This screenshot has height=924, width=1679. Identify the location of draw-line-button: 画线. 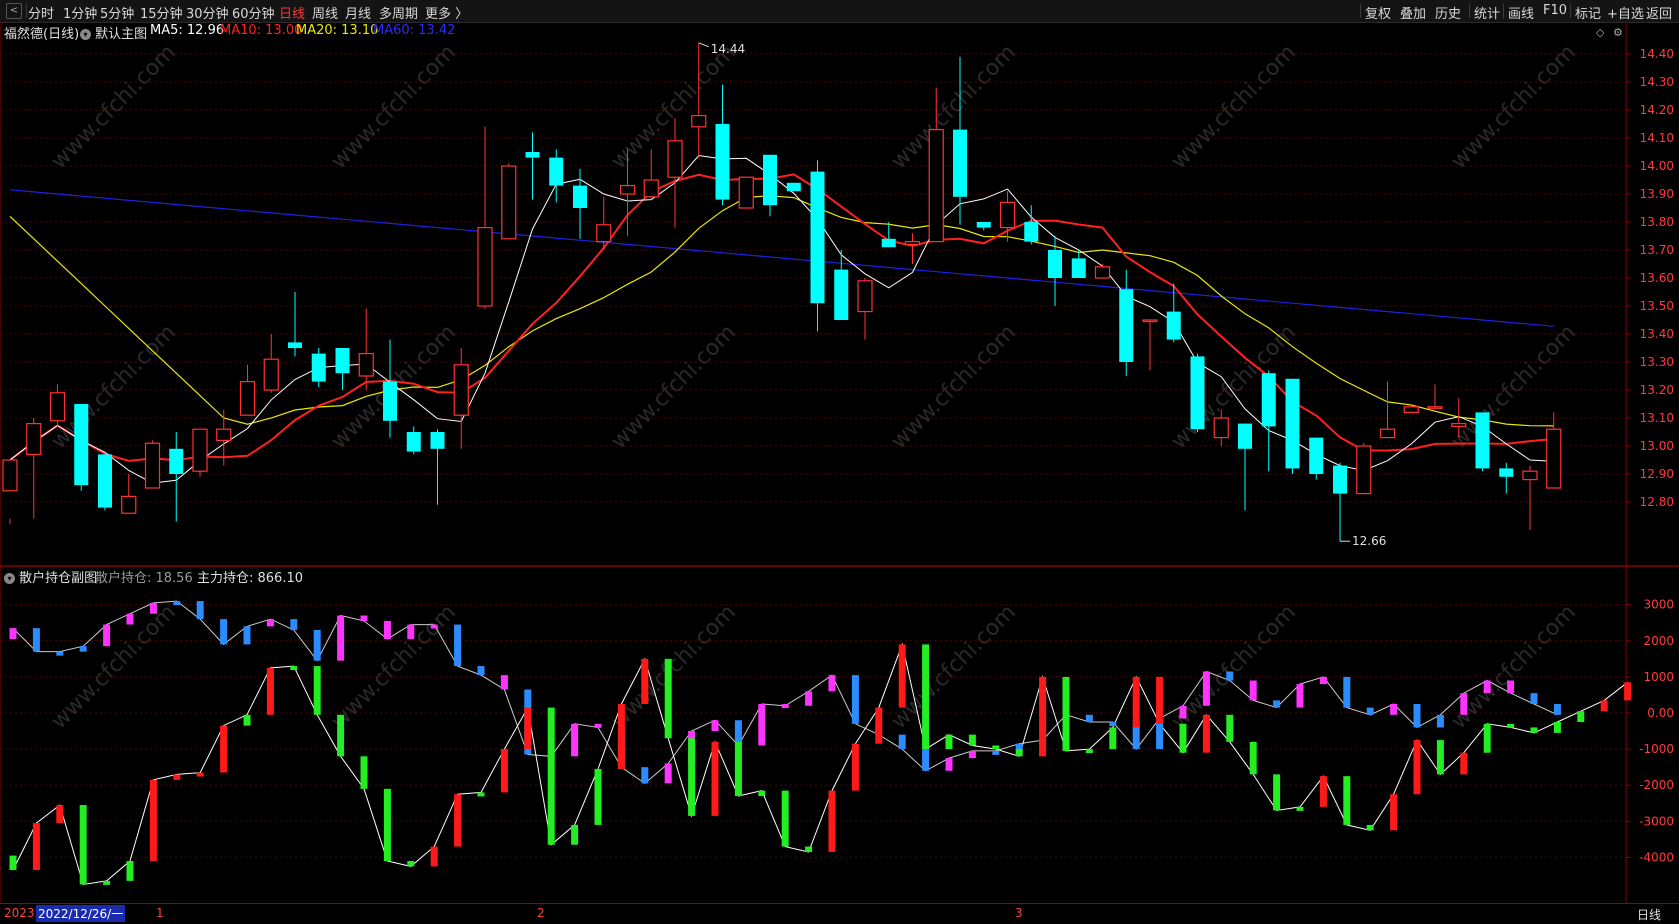
(1521, 12).